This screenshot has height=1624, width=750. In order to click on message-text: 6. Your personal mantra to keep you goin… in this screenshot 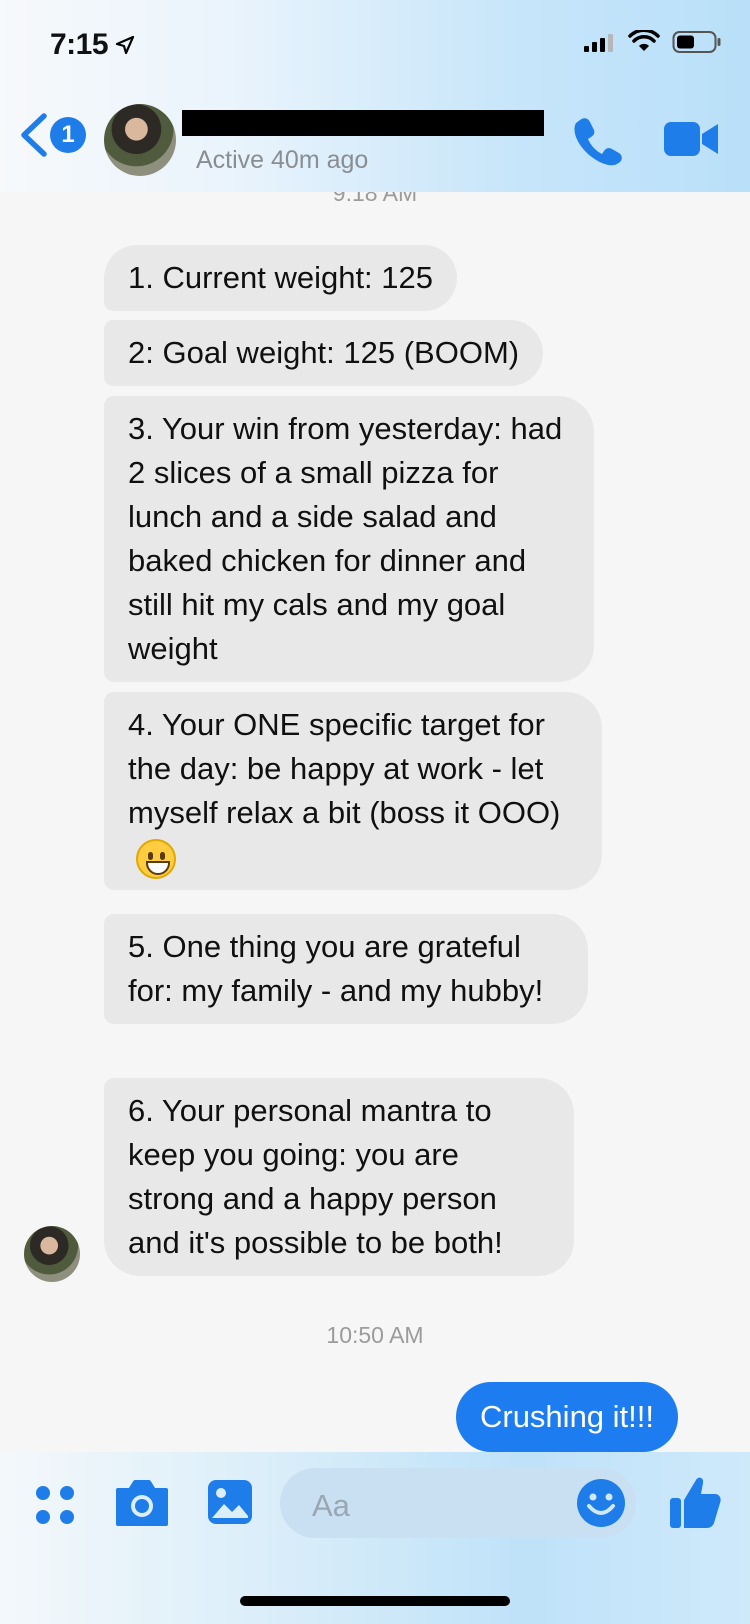, I will do `click(315, 1176)`.